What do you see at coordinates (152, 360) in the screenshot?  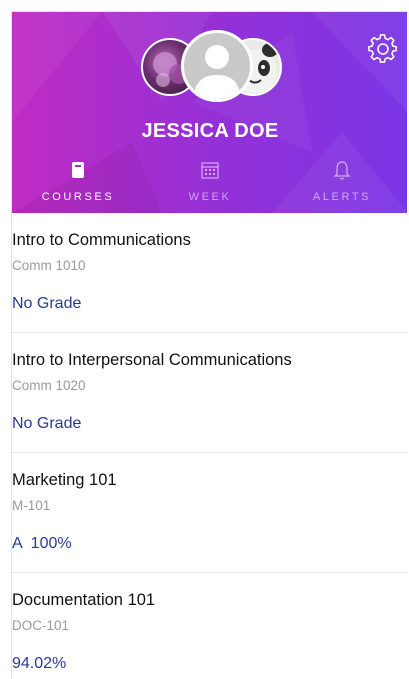 I see `course-name: Intro to Interpersonal Communications` at bounding box center [152, 360].